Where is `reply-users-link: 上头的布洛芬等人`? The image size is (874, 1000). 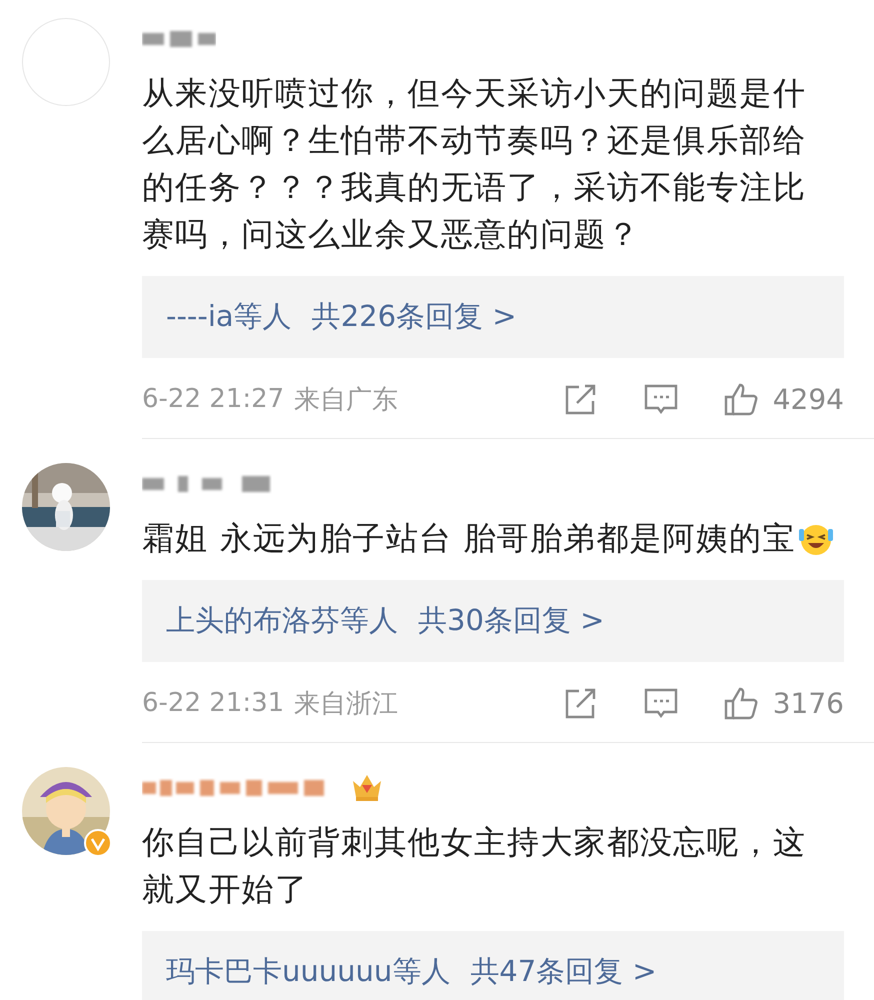 reply-users-link: 上头的布洛芬等人 is located at coordinates (282, 621).